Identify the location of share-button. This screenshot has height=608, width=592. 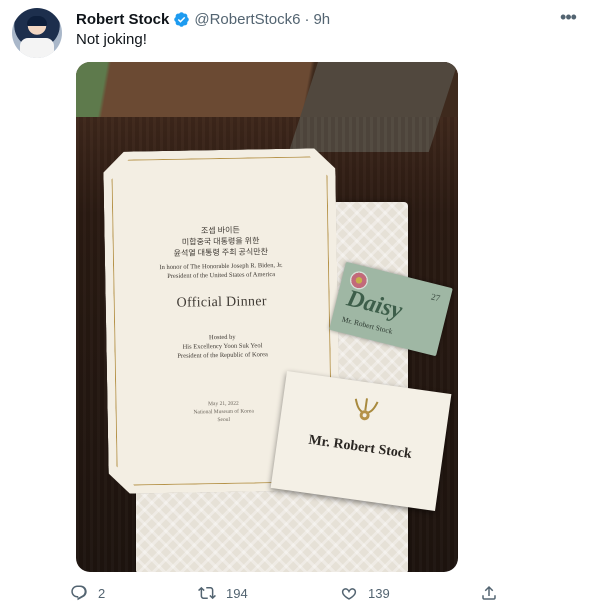
(494, 593).